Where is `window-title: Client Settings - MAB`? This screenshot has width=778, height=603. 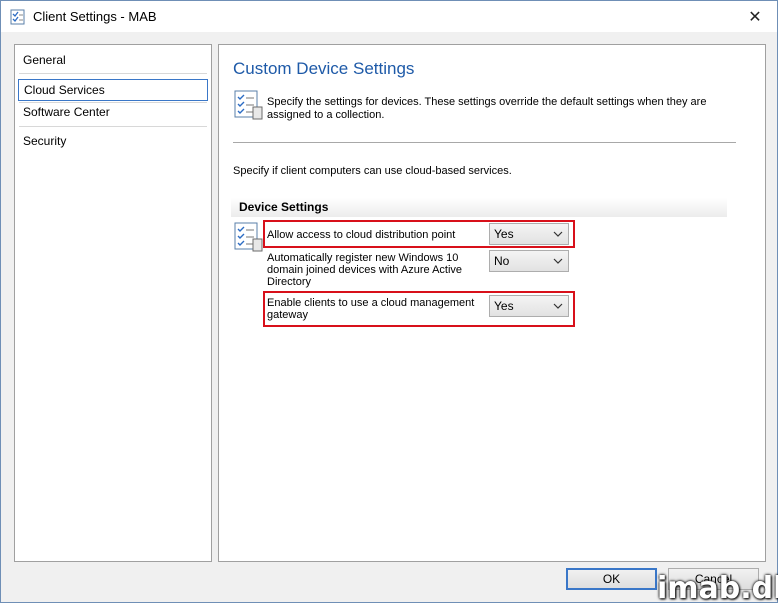 window-title: Client Settings - MAB is located at coordinates (95, 16).